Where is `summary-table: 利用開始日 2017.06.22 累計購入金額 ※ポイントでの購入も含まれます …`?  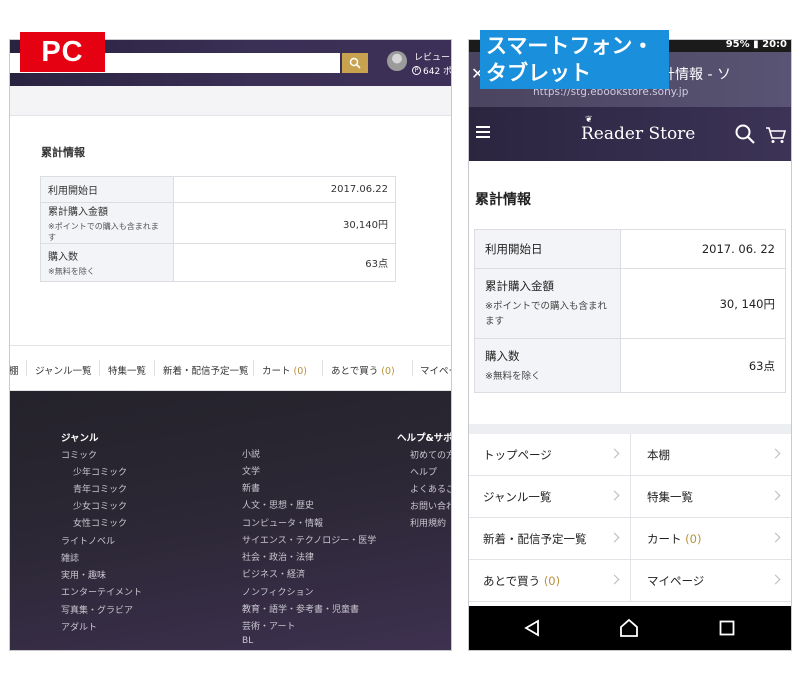
summary-table: 利用開始日 2017.06.22 累計購入金額 ※ポイントでの購入も含まれます … is located at coordinates (218, 229).